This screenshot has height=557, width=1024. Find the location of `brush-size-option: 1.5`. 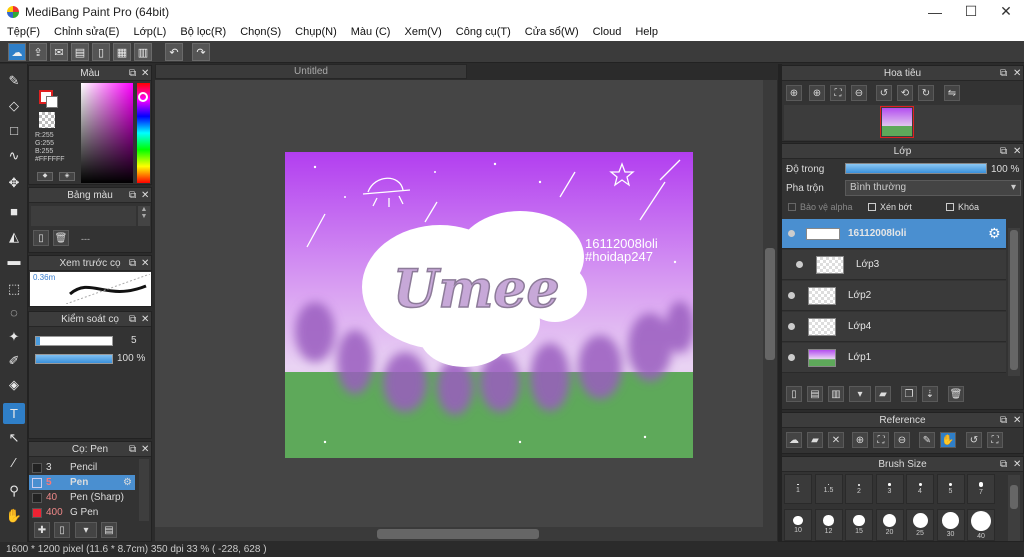

brush-size-option: 1.5 is located at coordinates (828, 489).